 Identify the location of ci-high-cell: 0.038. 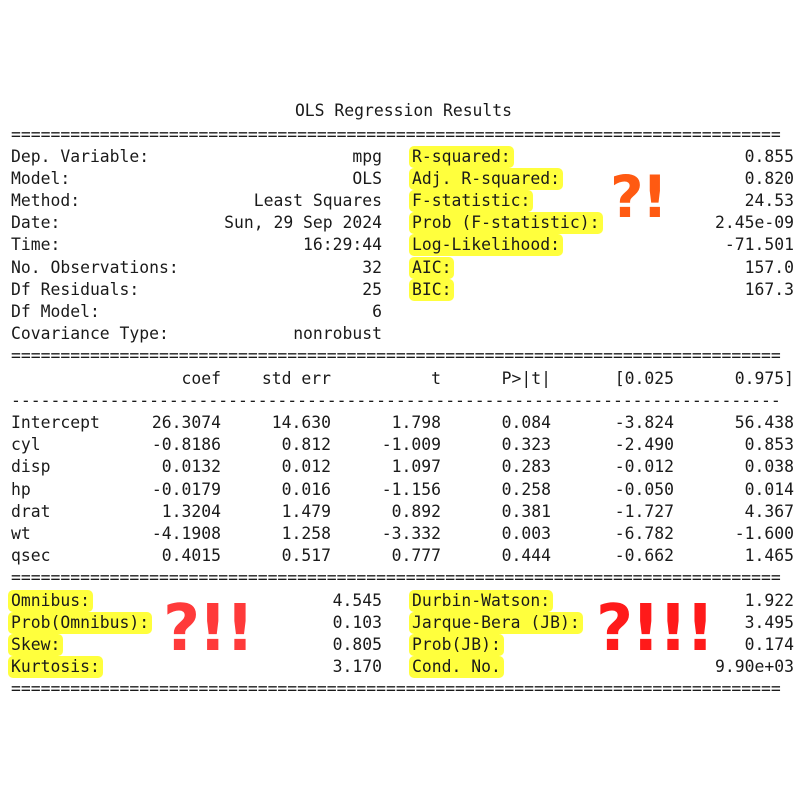
(769, 466).